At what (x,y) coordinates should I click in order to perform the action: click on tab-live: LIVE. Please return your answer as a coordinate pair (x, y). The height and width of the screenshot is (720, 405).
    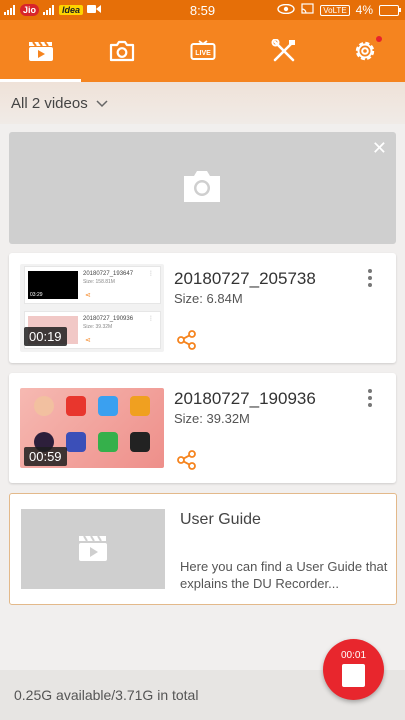
    Looking at the image, I should click on (202, 51).